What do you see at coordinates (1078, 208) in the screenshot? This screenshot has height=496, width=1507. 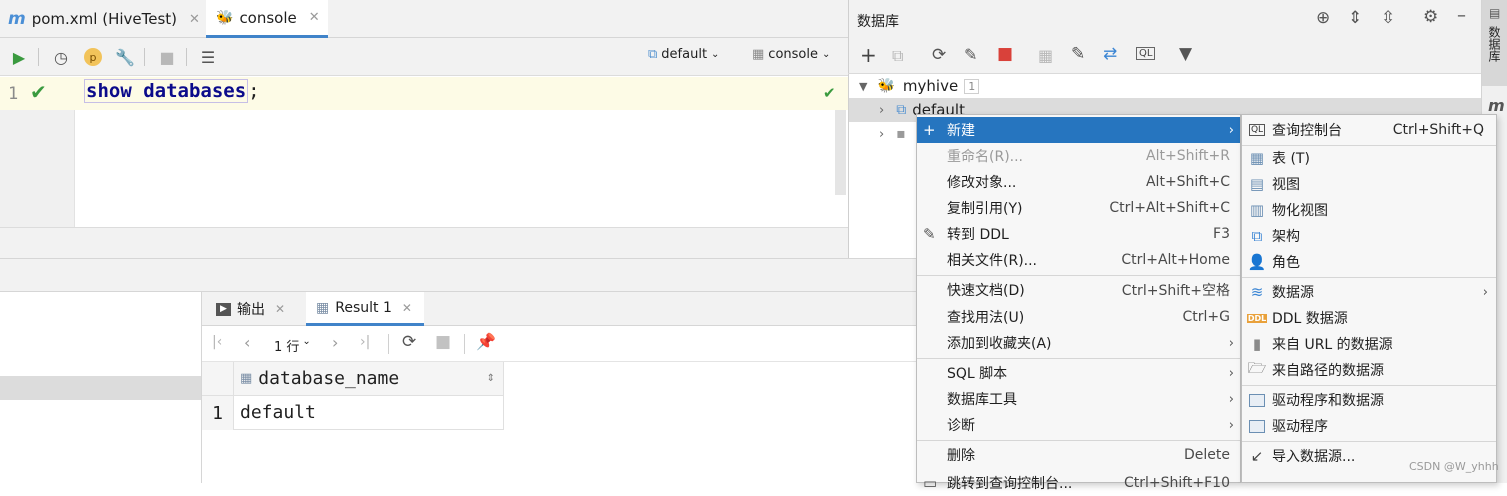 I see `menu-item-copy-reference: 复制引用(Y) Ctrl+Alt+Shift+C` at bounding box center [1078, 208].